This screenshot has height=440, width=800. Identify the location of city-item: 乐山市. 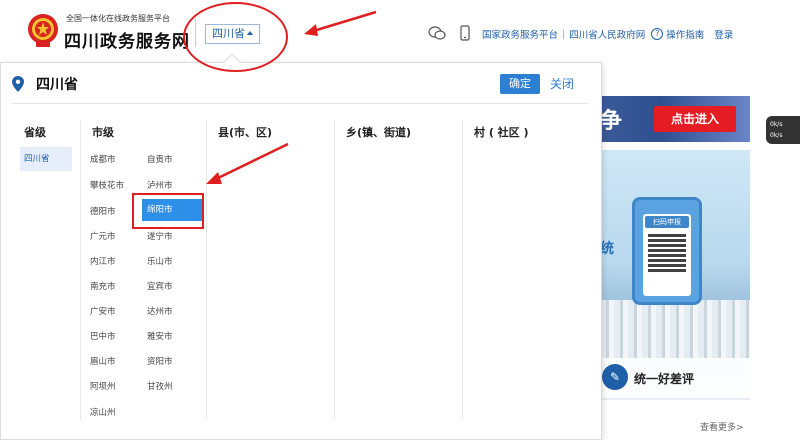
(160, 261).